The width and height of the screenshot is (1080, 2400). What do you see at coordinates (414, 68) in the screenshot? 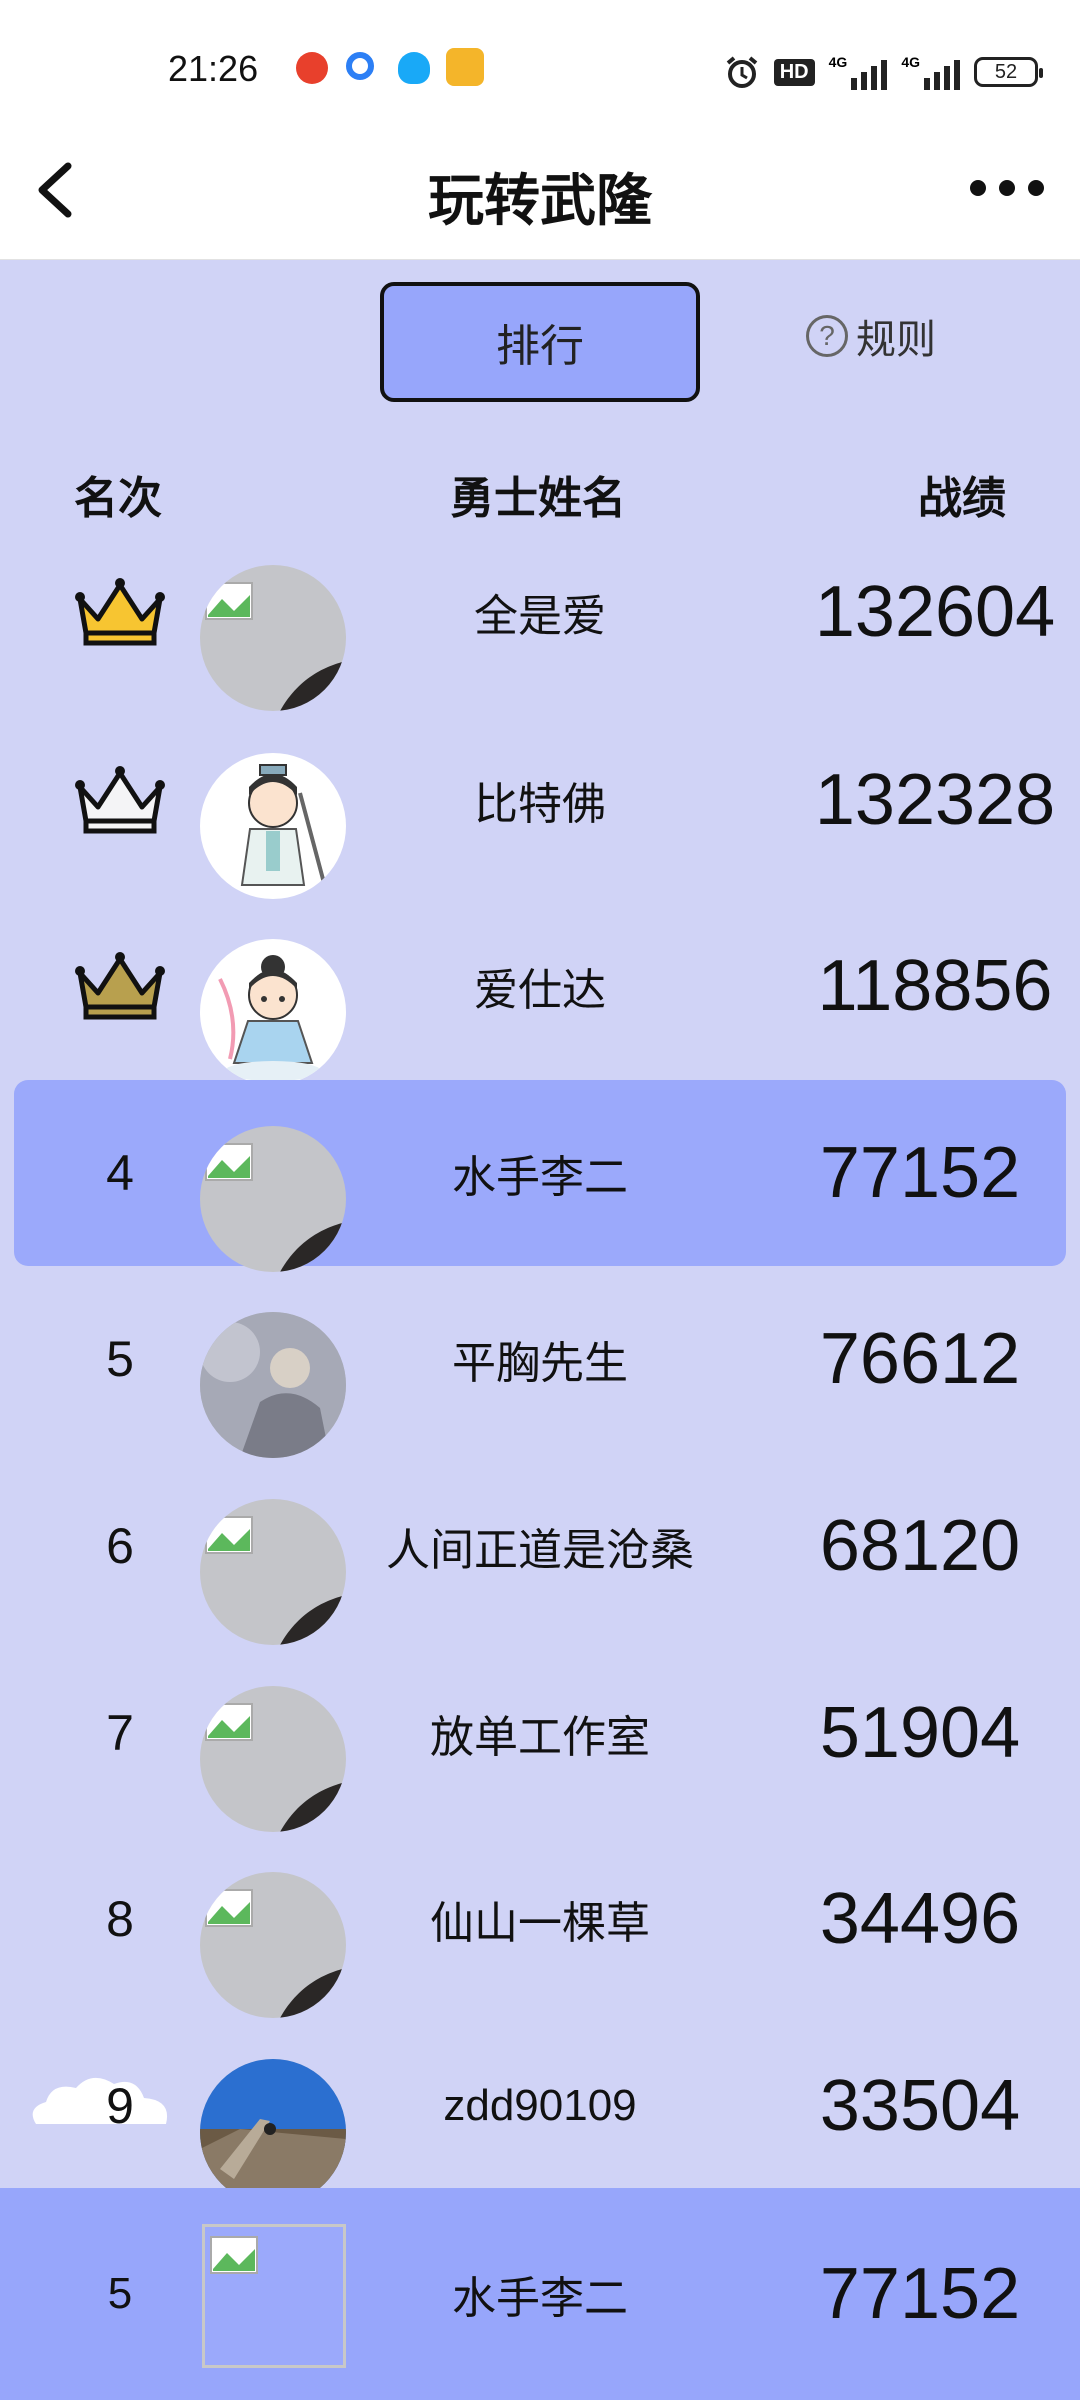
I see `qq-icon` at bounding box center [414, 68].